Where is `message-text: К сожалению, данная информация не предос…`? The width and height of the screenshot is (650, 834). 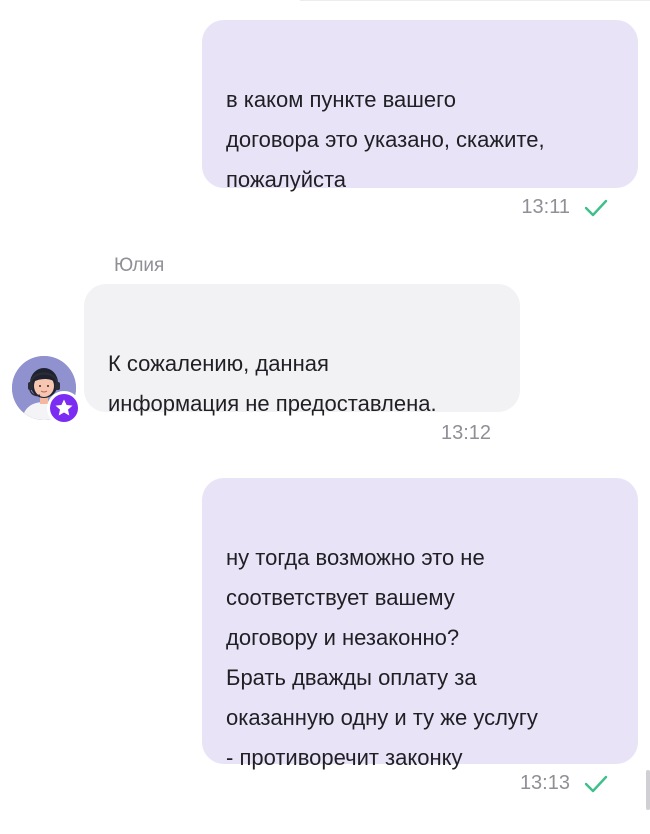 message-text: К сожалению, данная информация не предос… is located at coordinates (272, 383).